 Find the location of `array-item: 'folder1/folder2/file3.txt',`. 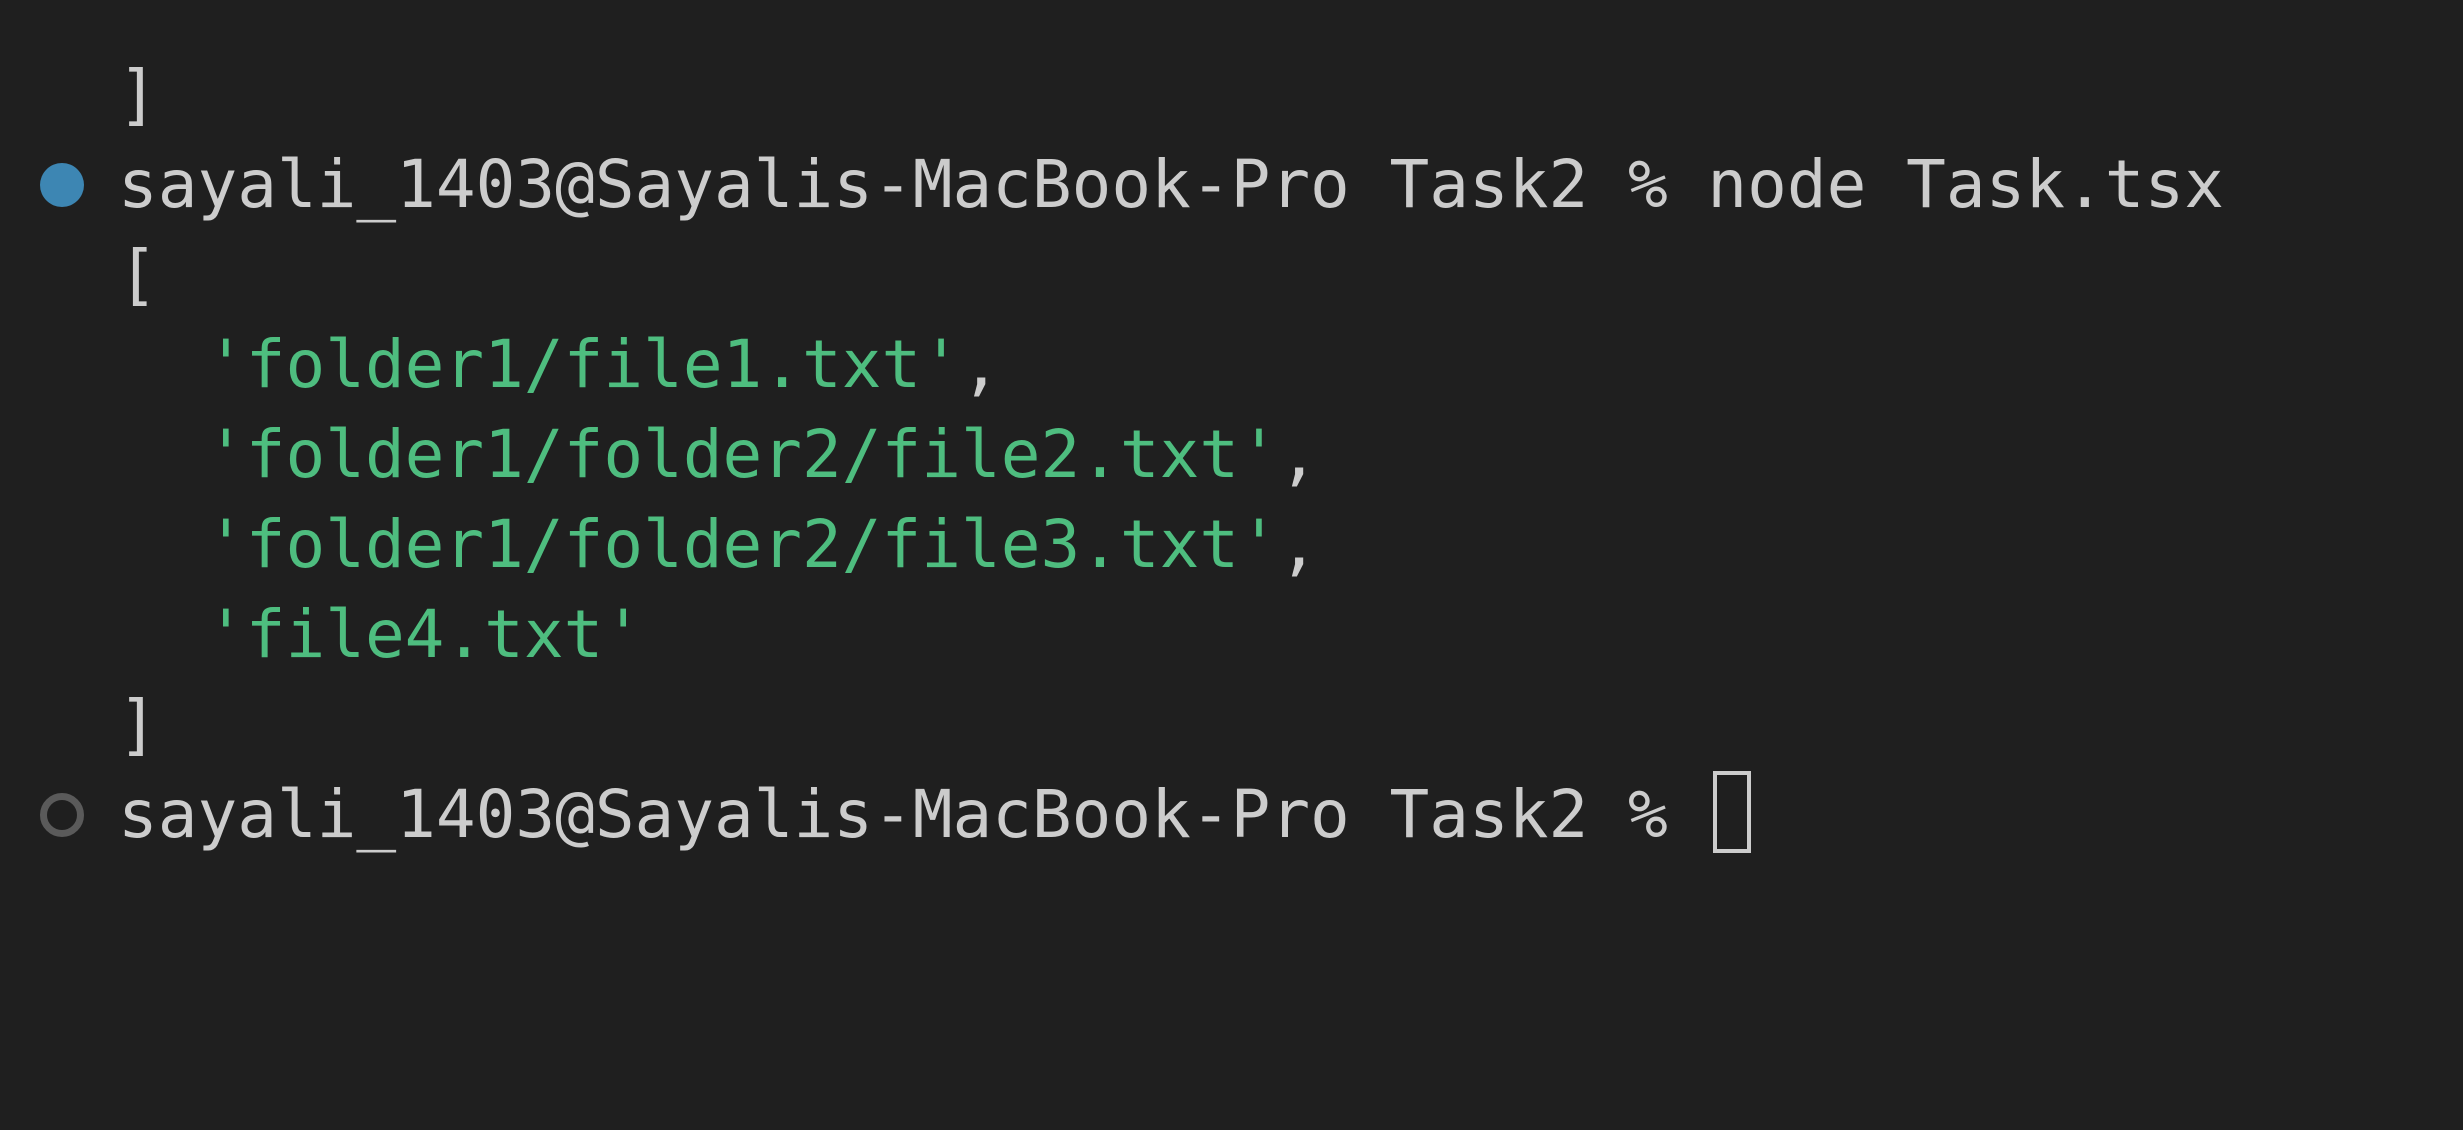

array-item: 'folder1/folder2/file3.txt', is located at coordinates (762, 545).